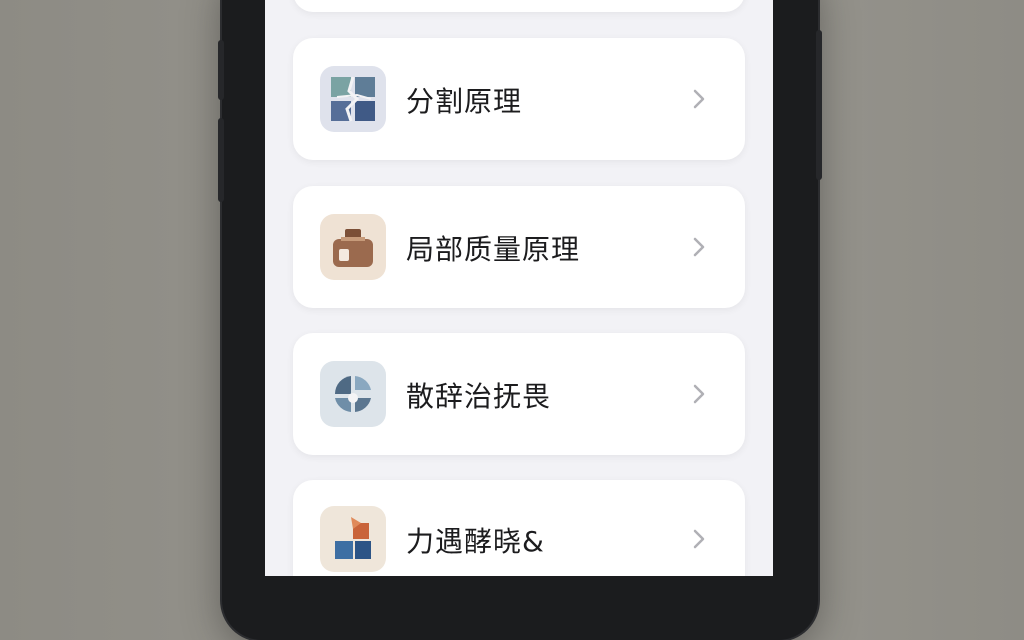 This screenshot has width=1024, height=640. Describe the element at coordinates (353, 99) in the screenshot. I see `segmentation-icon` at that location.